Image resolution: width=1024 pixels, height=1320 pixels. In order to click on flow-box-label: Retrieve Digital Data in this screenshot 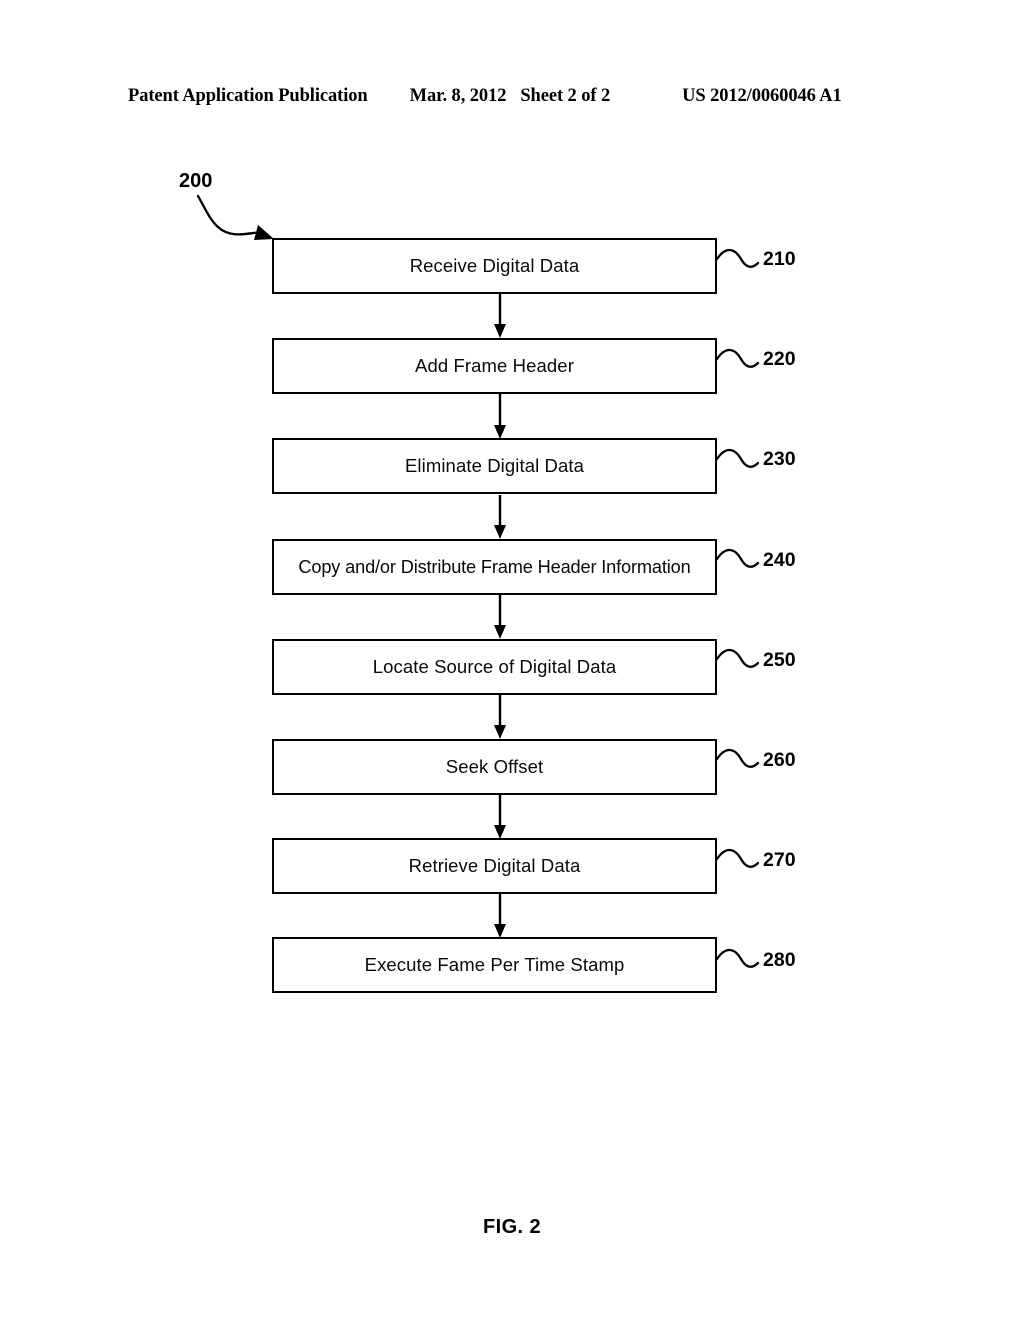, I will do `click(494, 865)`.